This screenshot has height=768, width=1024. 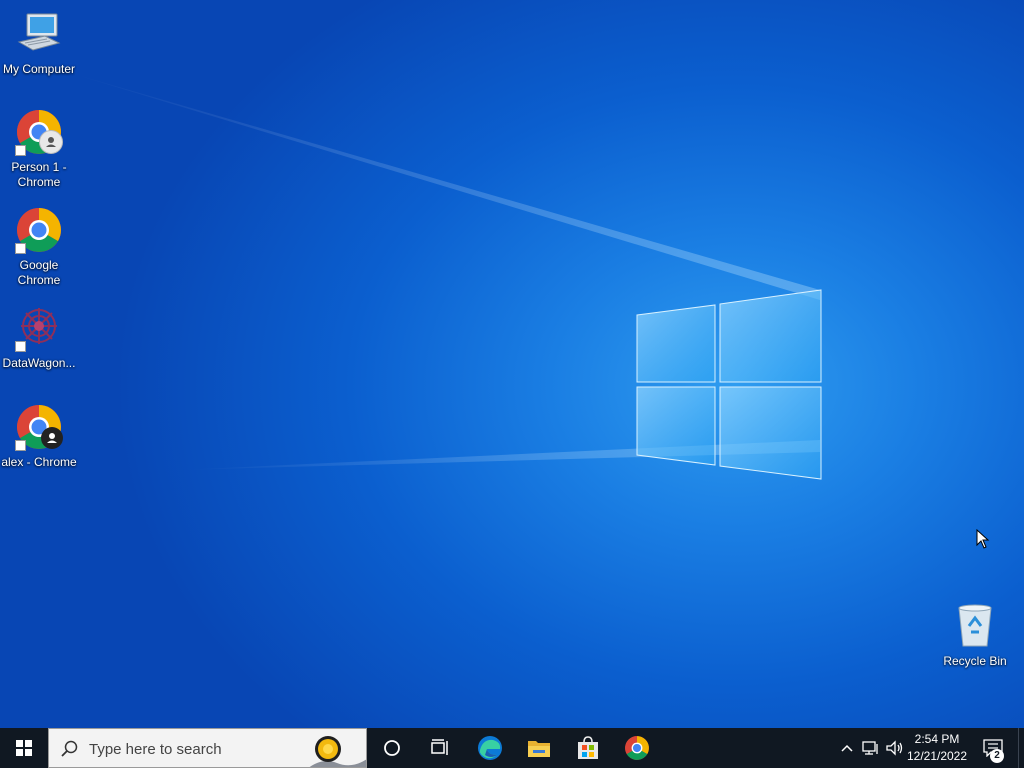 I want to click on file-explorer-button, so click(x=539, y=748).